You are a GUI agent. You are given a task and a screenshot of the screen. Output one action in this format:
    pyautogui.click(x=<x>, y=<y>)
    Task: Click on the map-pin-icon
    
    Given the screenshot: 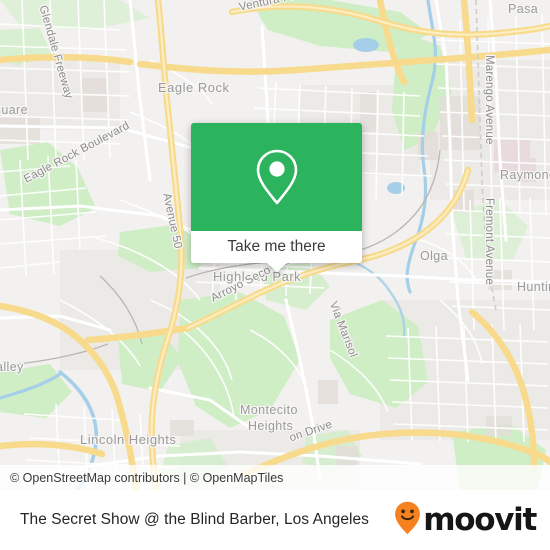 What is the action you would take?
    pyautogui.click(x=277, y=177)
    